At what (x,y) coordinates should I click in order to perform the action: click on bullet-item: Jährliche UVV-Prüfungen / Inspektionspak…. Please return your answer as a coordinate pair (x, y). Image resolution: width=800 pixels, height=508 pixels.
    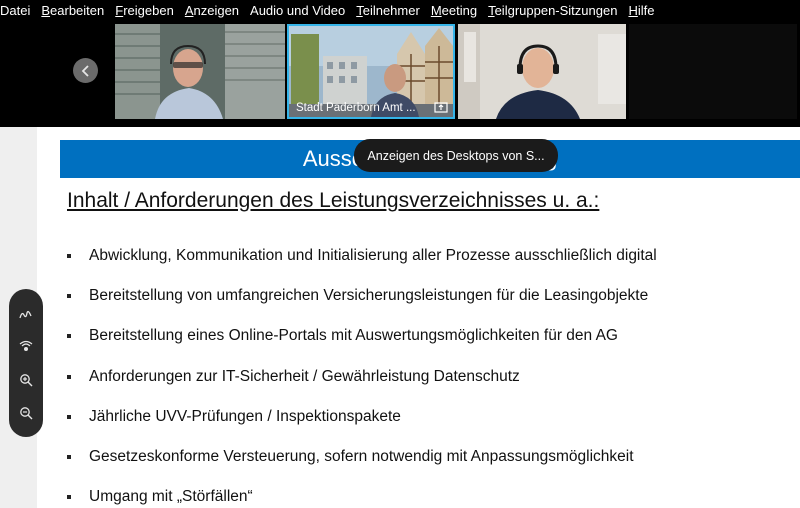
    Looking at the image, I should click on (361, 420).